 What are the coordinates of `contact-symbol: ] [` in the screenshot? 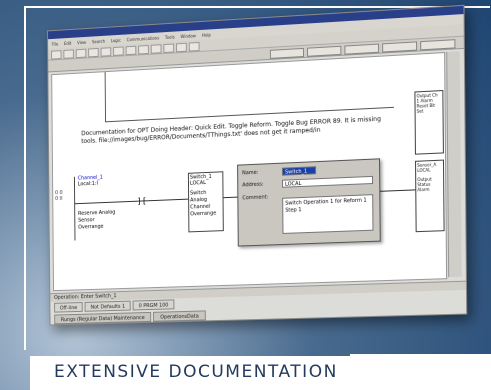 It's located at (142, 200).